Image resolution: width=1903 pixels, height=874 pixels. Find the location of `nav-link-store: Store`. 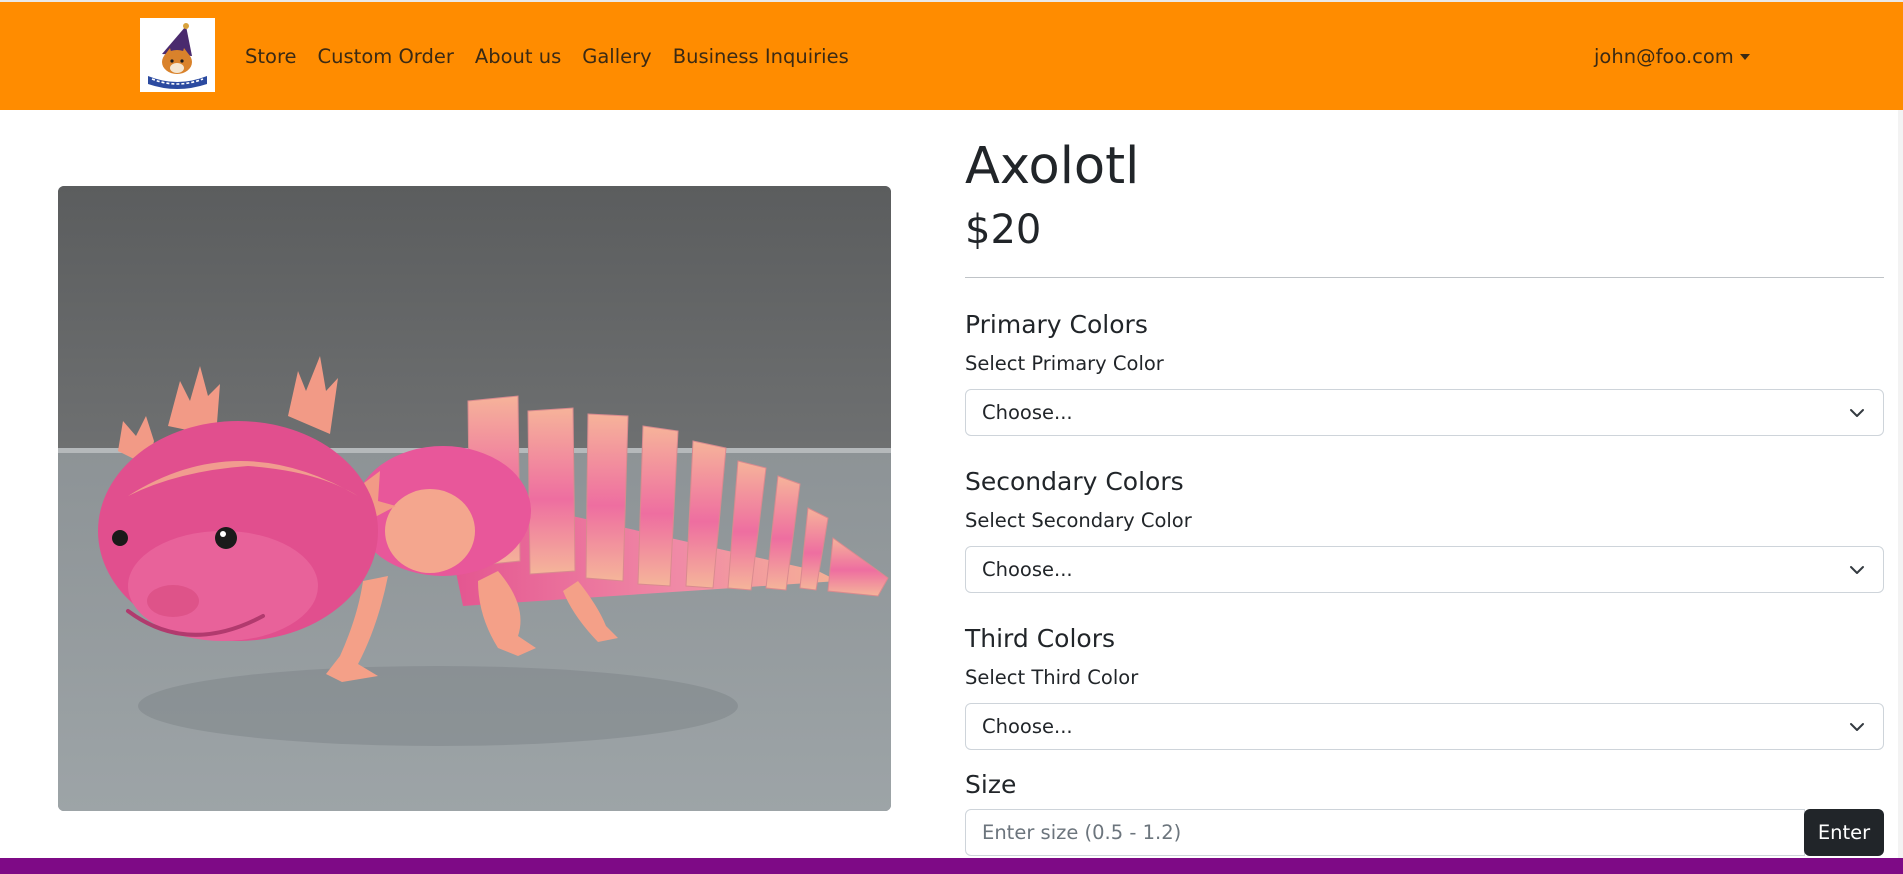

nav-link-store: Store is located at coordinates (271, 56).